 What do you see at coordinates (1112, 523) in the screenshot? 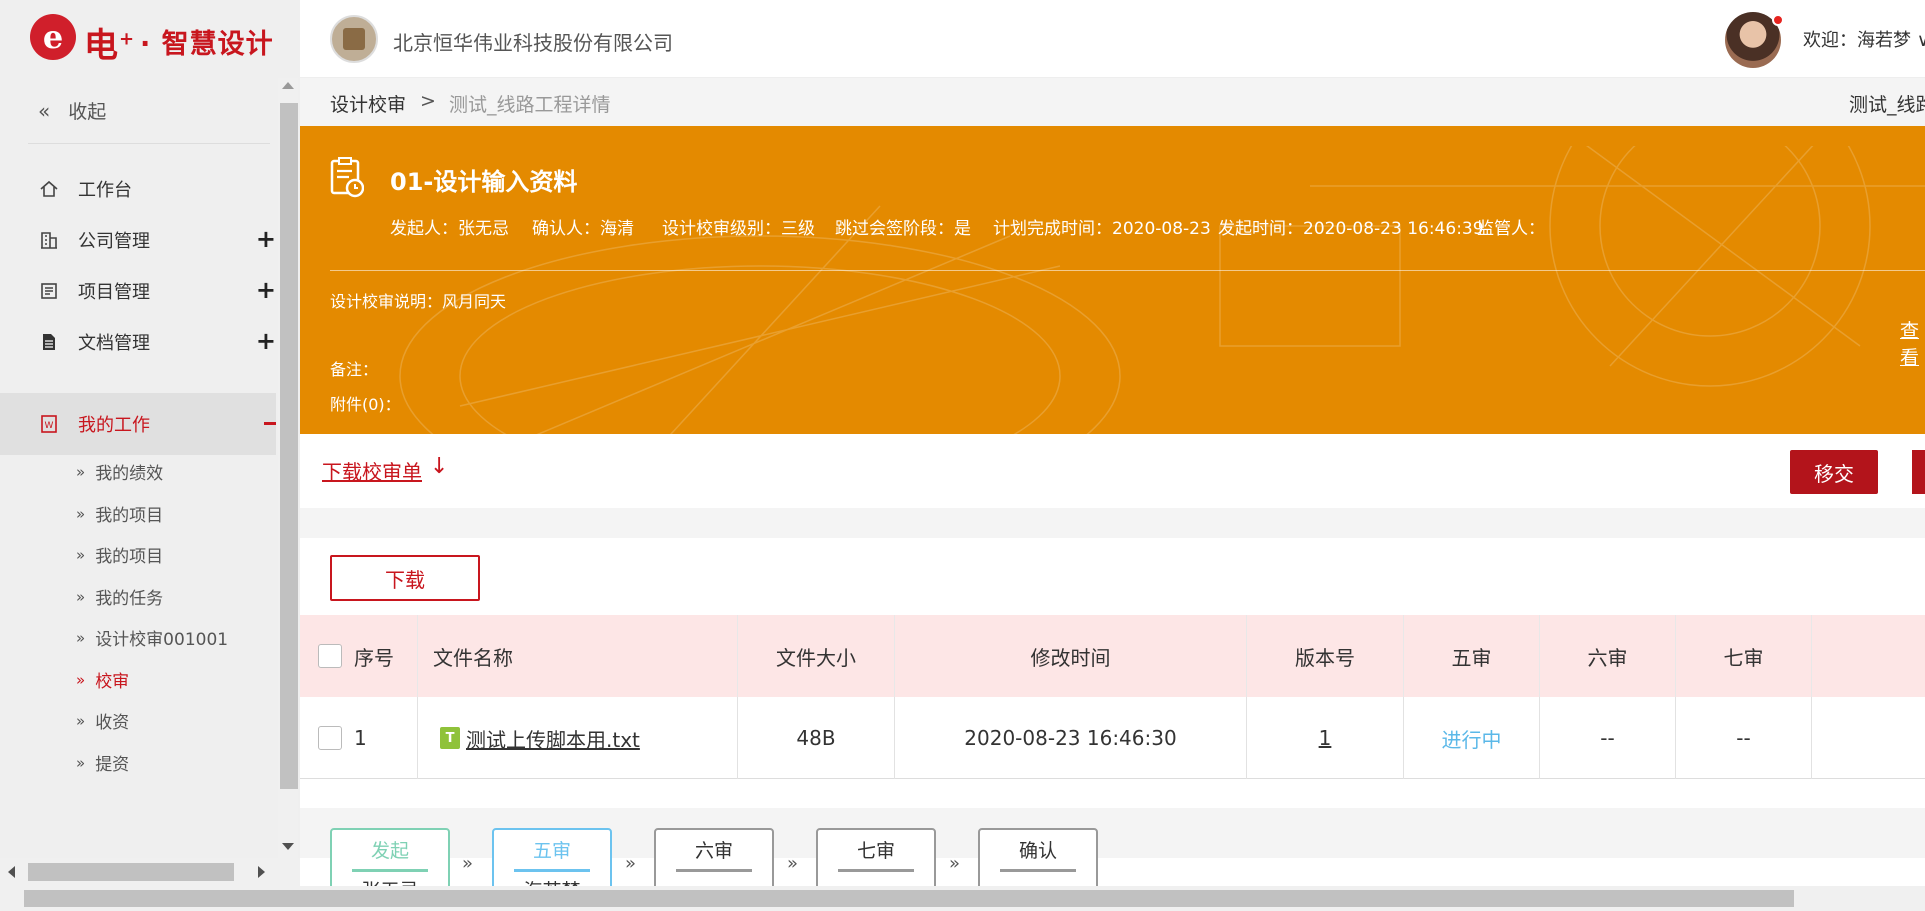
I see `section-gap` at bounding box center [1112, 523].